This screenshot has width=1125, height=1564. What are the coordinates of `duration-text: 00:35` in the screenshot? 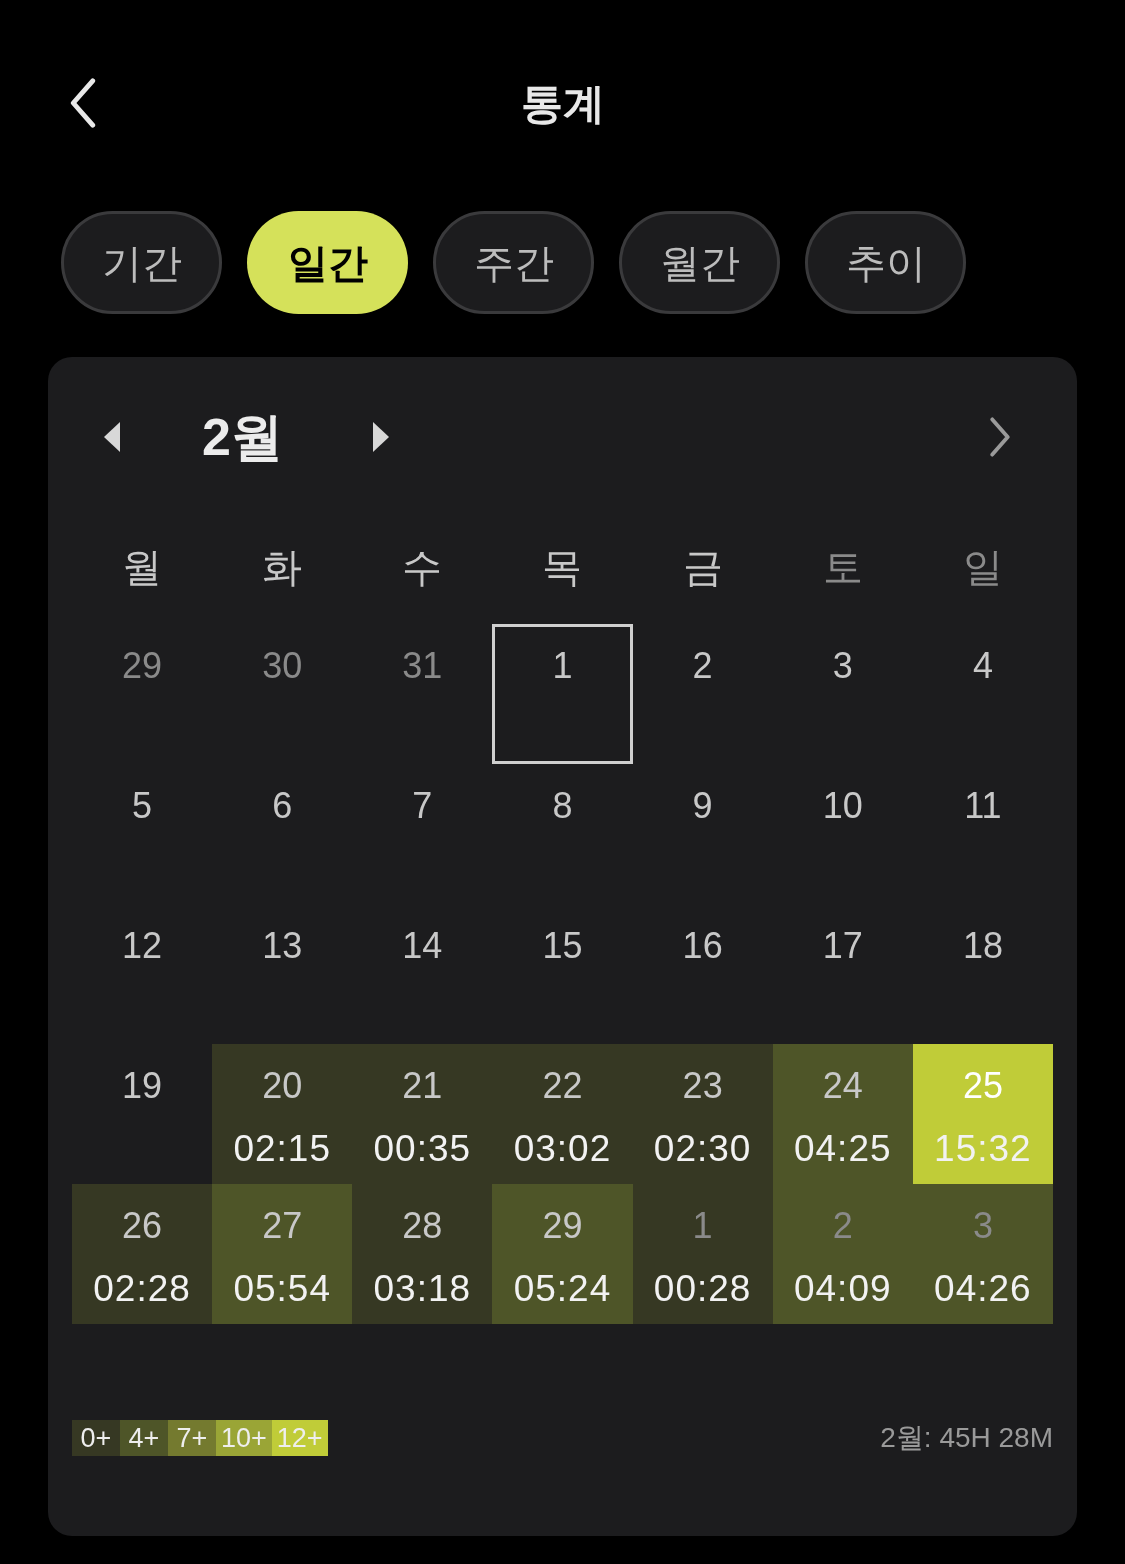 It's located at (422, 1149).